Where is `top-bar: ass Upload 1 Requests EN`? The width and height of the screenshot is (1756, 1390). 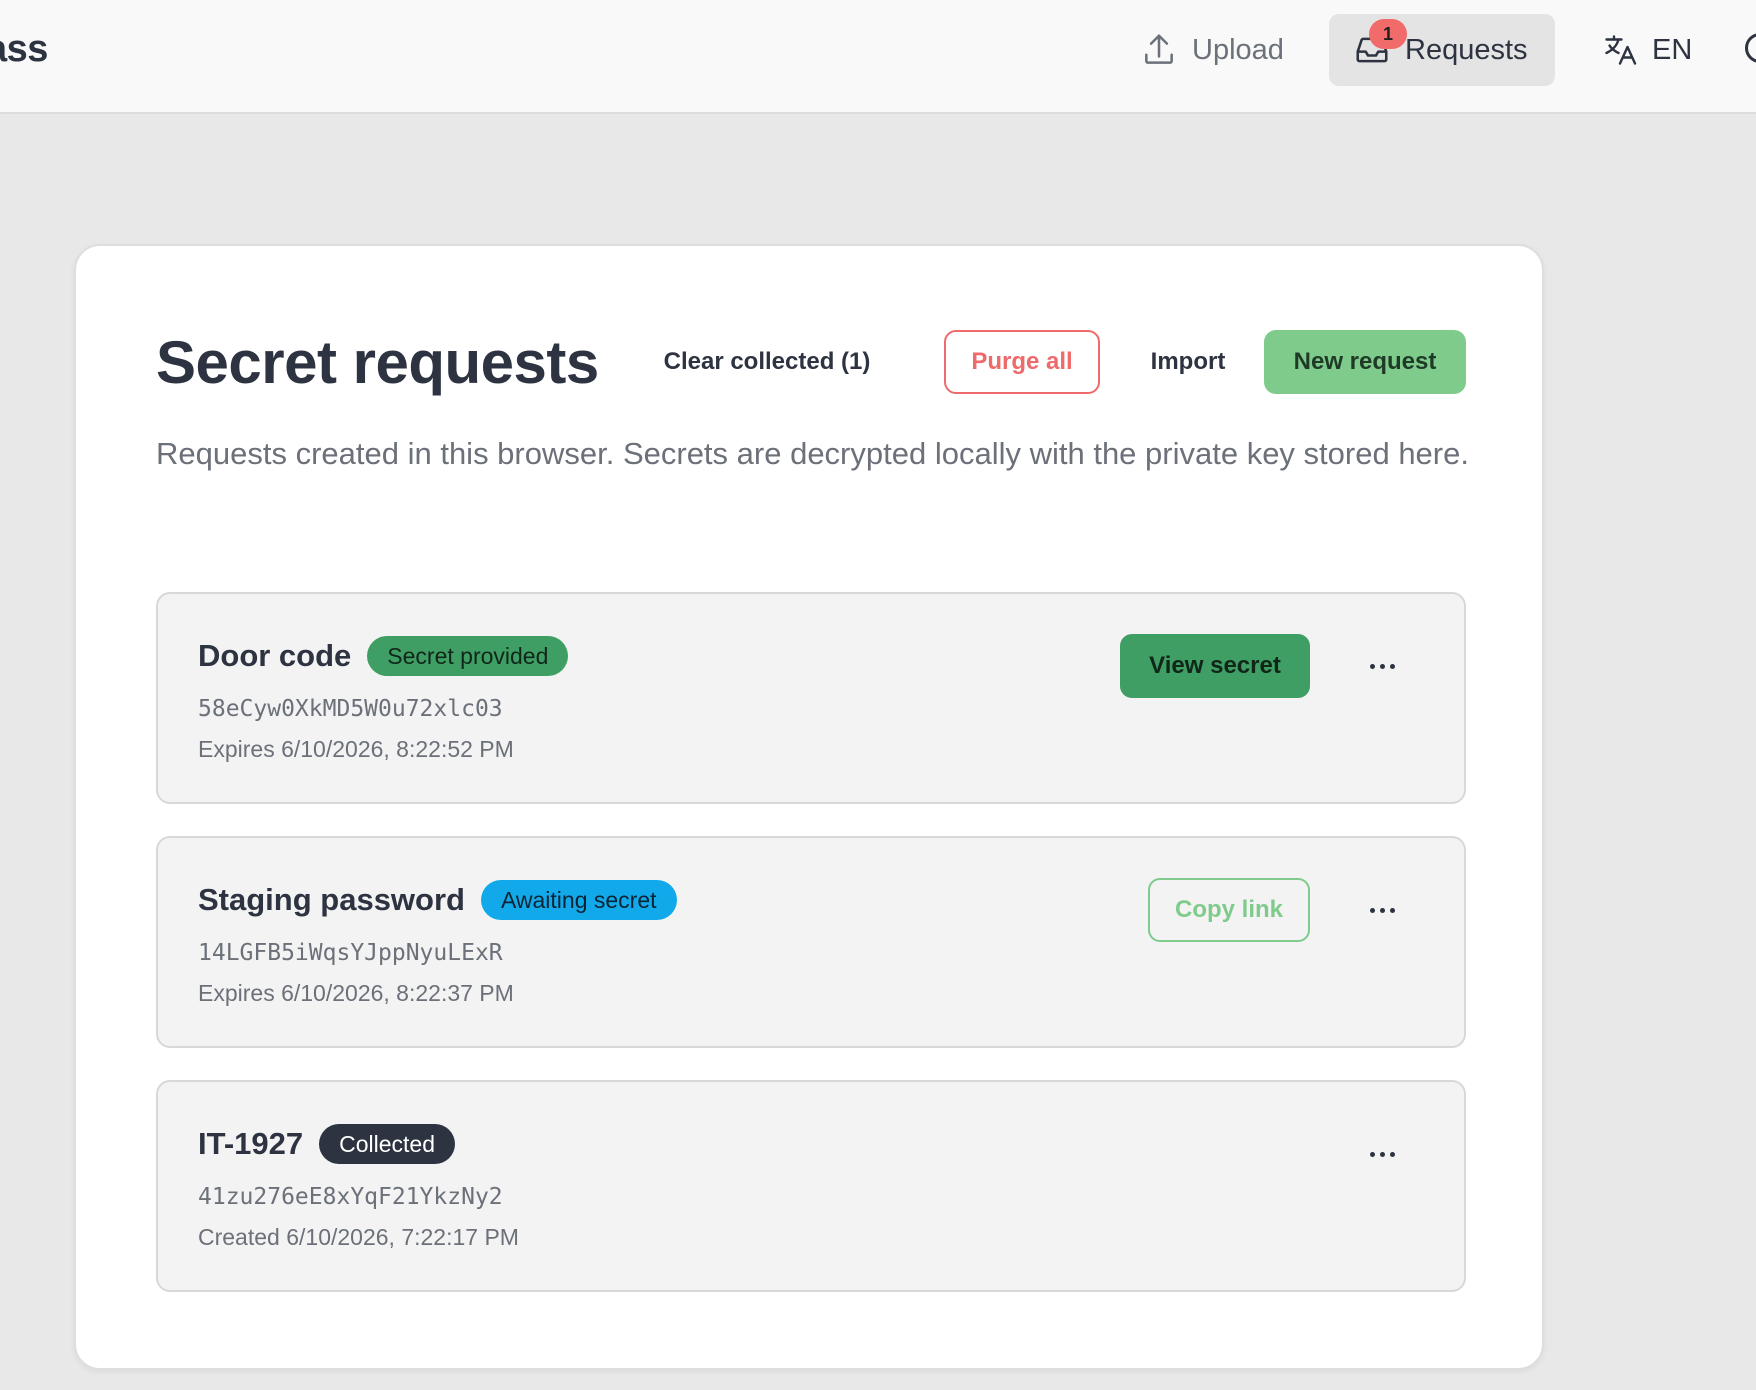
top-bar: ass Upload 1 Requests EN is located at coordinates (878, 57).